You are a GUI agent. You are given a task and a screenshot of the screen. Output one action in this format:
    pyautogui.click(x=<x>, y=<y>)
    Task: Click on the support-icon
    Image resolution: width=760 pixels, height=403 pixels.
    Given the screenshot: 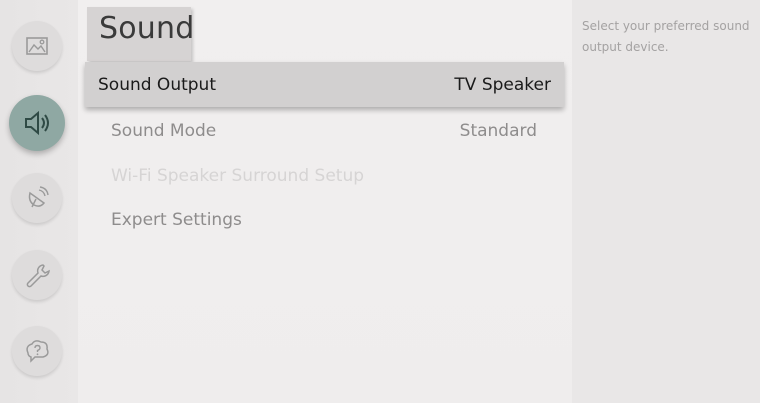 What is the action you would take?
    pyautogui.click(x=37, y=351)
    